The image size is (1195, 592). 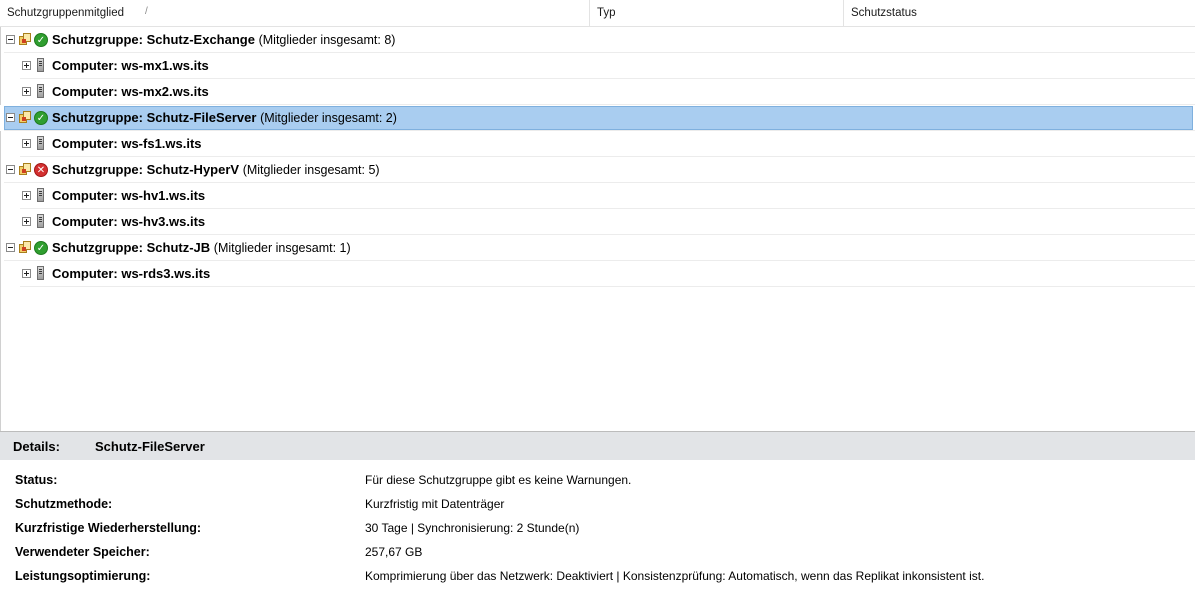 What do you see at coordinates (146, 11) in the screenshot?
I see `sort-indicator-icon: /` at bounding box center [146, 11].